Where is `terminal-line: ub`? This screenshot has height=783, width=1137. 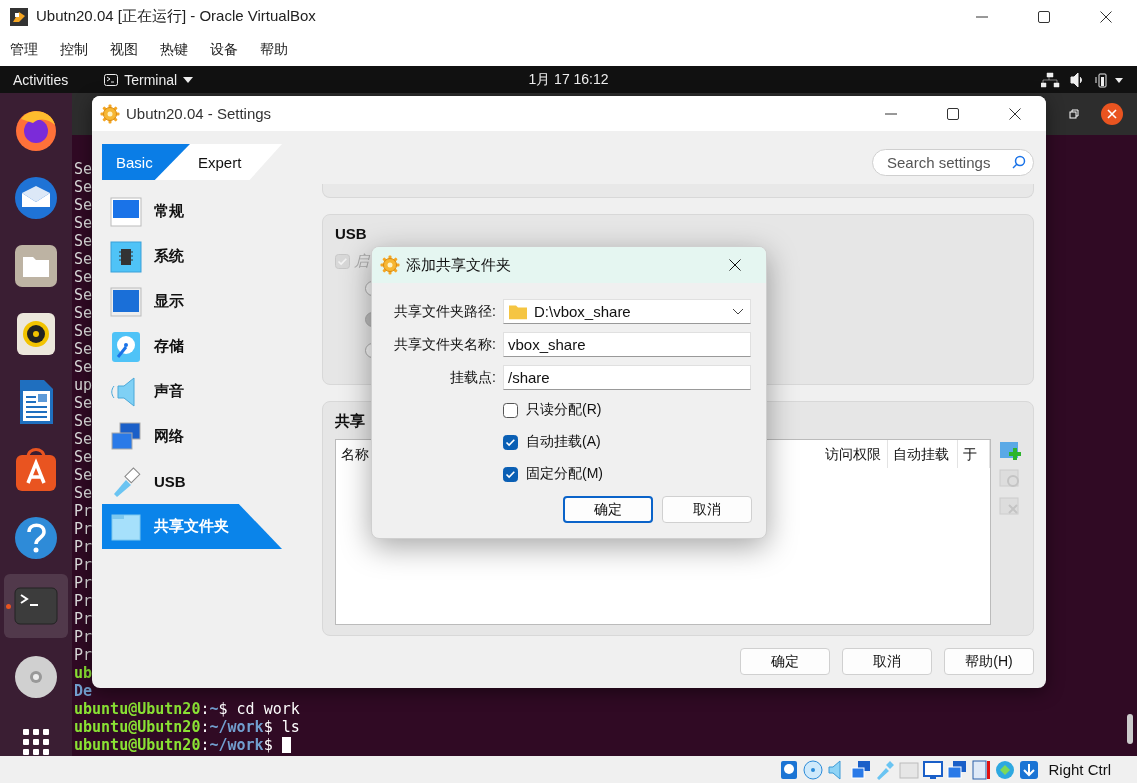
terminal-line: ub is located at coordinates (83, 673).